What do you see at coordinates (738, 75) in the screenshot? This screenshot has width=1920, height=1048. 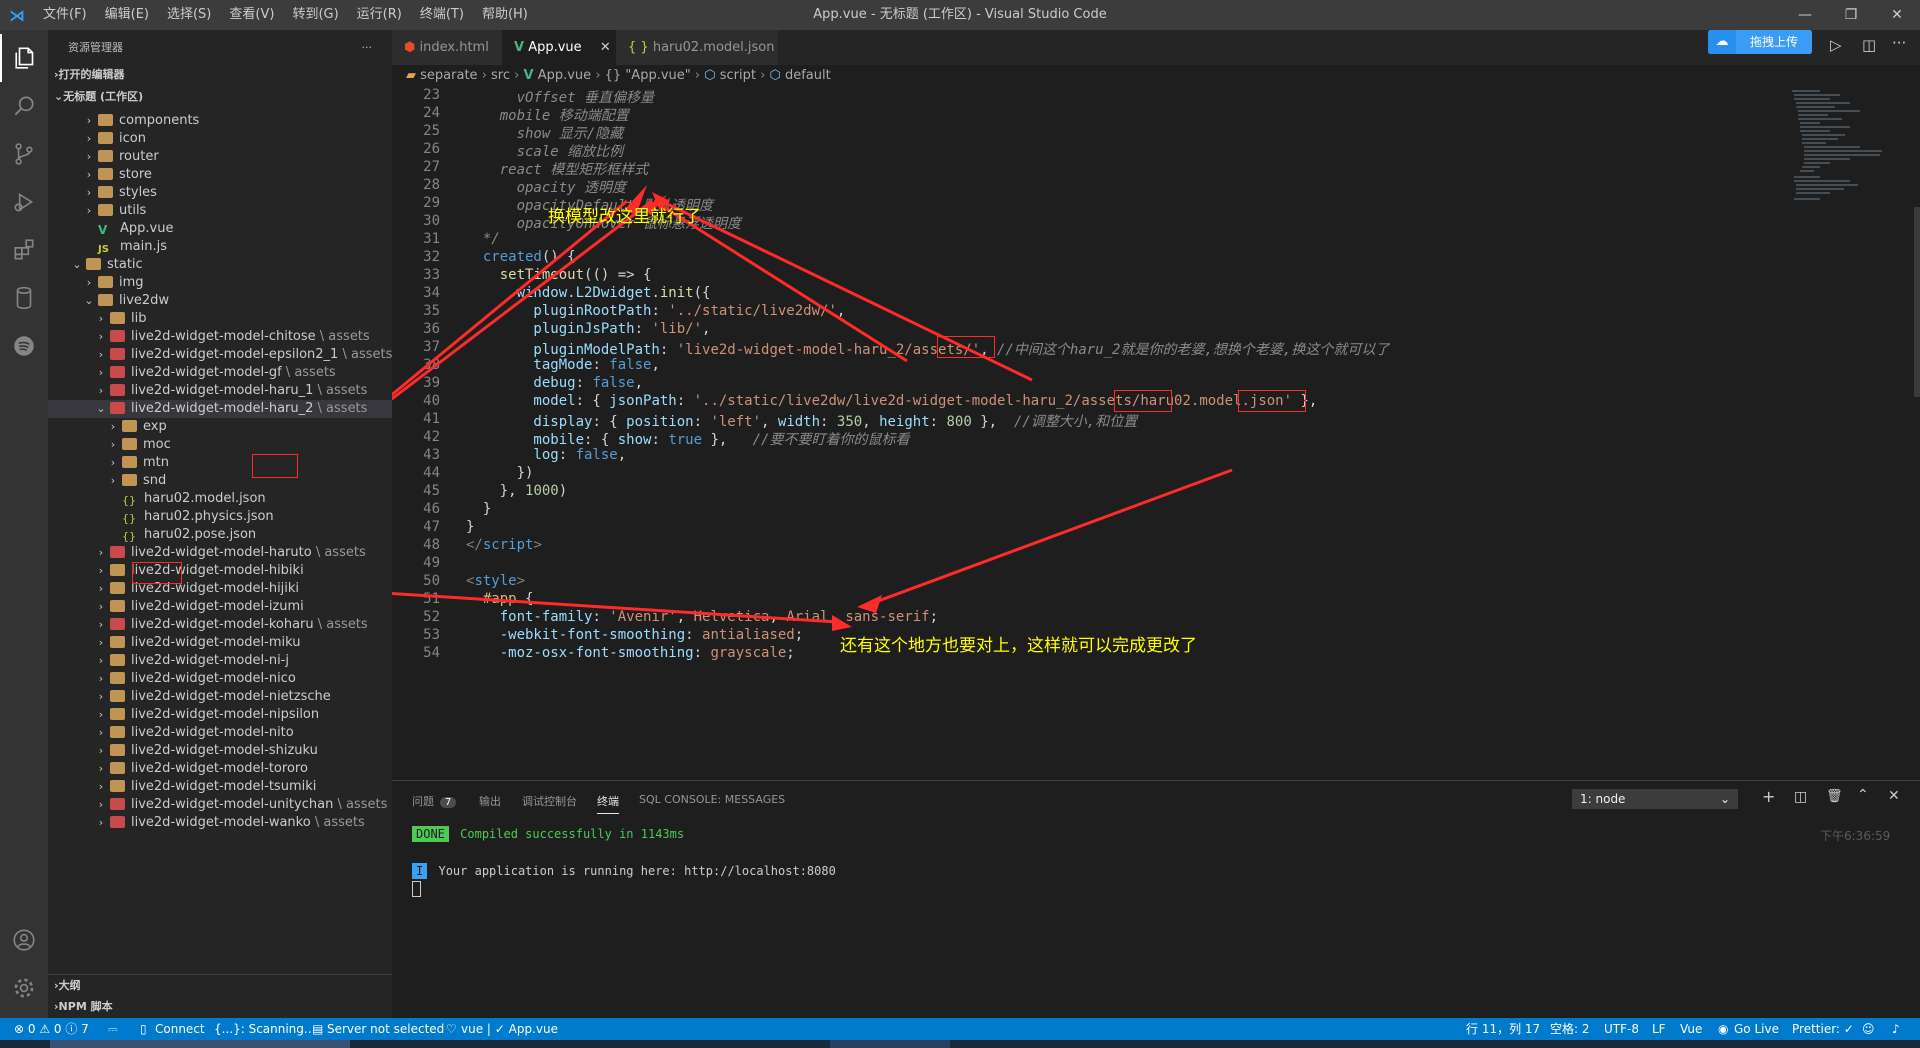 I see `breadcrumb-item: script` at bounding box center [738, 75].